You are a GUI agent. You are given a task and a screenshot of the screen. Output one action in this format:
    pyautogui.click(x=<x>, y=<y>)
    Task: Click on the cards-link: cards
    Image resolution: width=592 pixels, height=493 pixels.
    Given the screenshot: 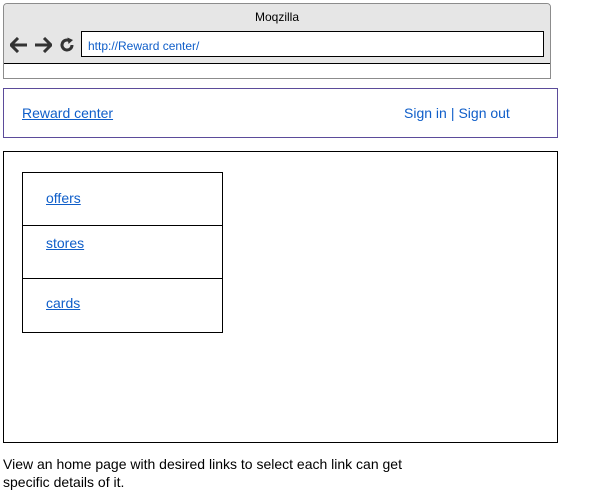 What is the action you would take?
    pyautogui.click(x=63, y=303)
    